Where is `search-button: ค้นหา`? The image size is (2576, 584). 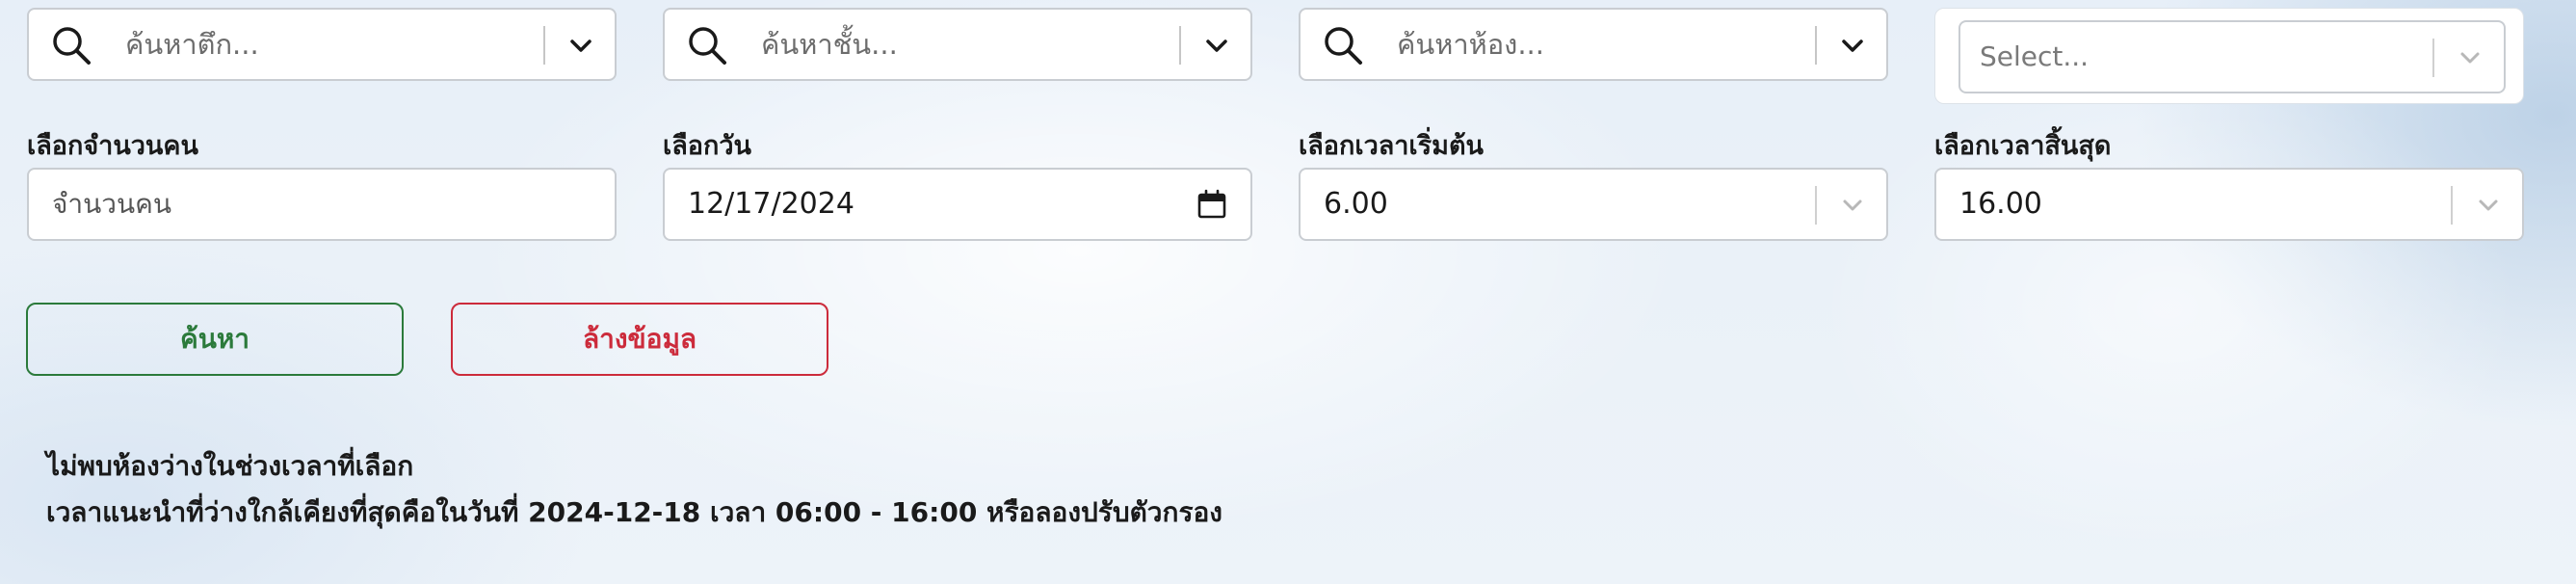 search-button: ค้นหา is located at coordinates (215, 339).